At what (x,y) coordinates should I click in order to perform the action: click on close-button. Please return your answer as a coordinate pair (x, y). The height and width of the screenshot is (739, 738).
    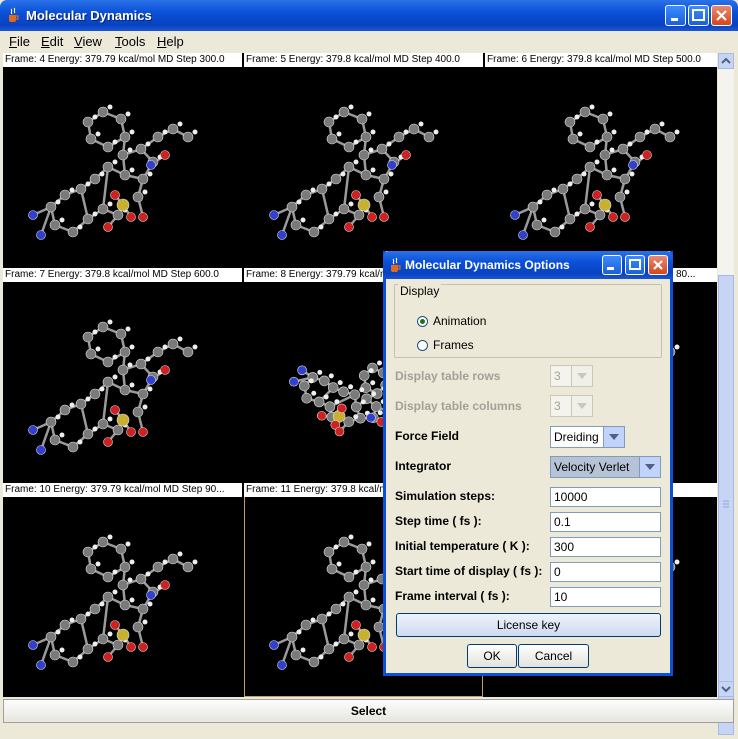
    Looking at the image, I should click on (721, 15).